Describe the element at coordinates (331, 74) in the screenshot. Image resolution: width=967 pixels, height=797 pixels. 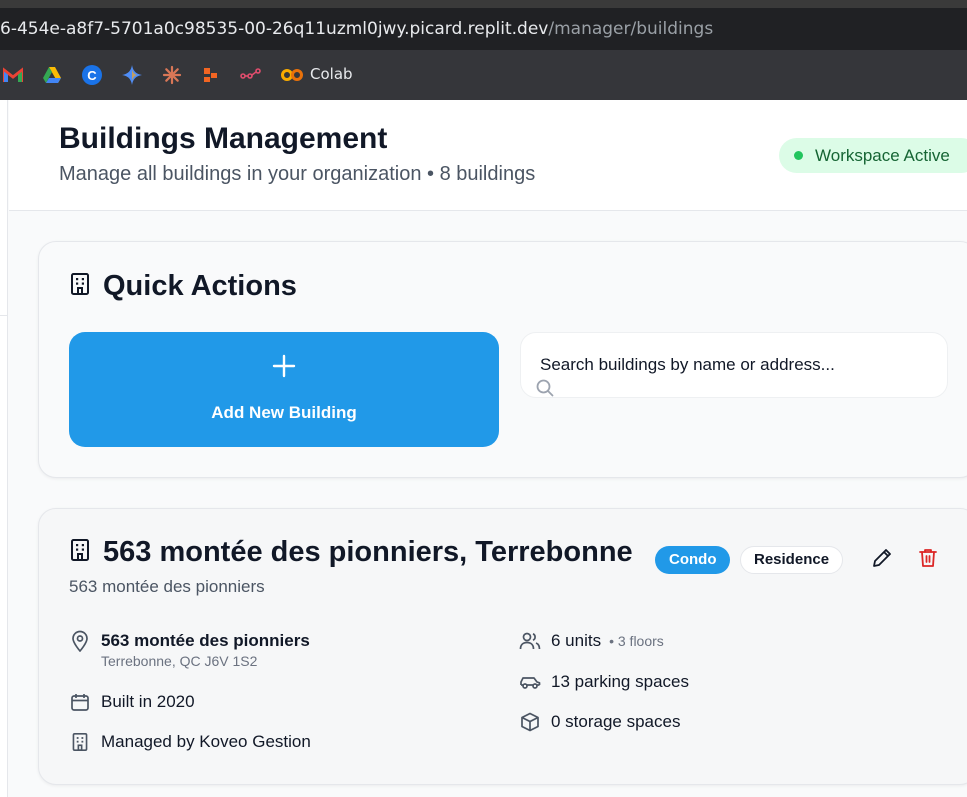
I see `bookmark-colab-label: Colab` at that location.